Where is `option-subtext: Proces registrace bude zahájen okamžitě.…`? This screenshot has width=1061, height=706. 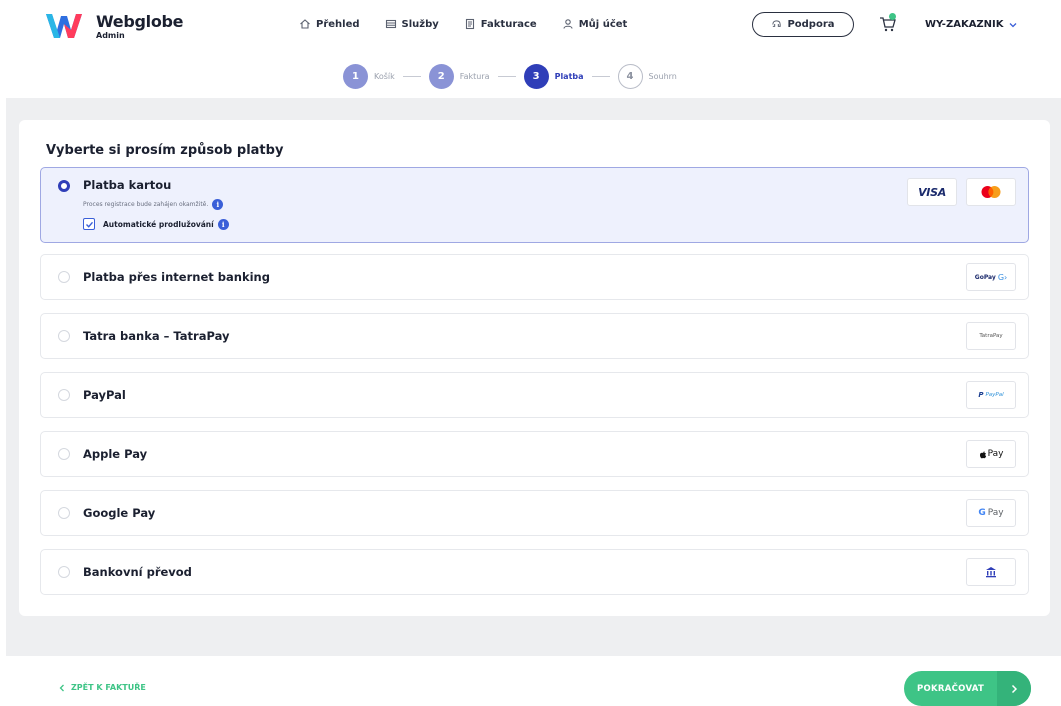 option-subtext: Proces registrace bude zahájen okamžitě.… is located at coordinates (153, 204).